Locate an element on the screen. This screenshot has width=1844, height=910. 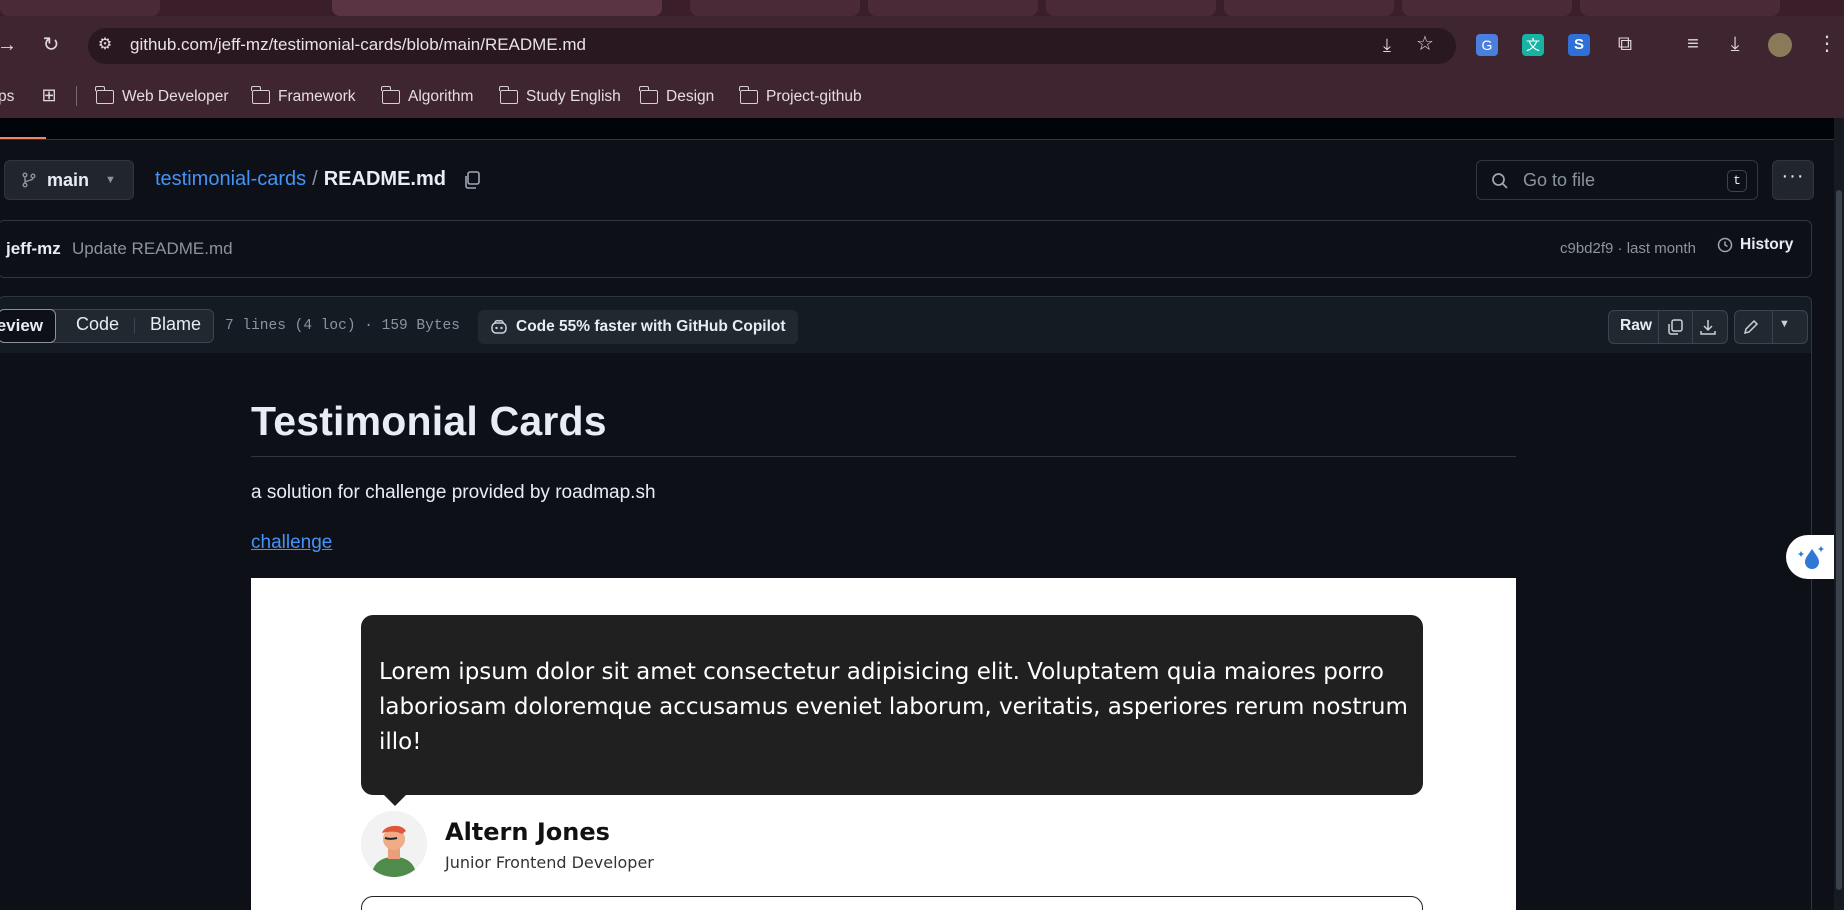
history-clock-icon is located at coordinates (1725, 245).